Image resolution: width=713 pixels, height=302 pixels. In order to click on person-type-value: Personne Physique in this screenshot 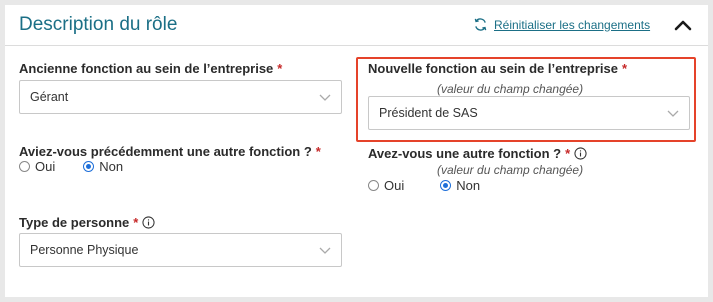, I will do `click(84, 250)`.